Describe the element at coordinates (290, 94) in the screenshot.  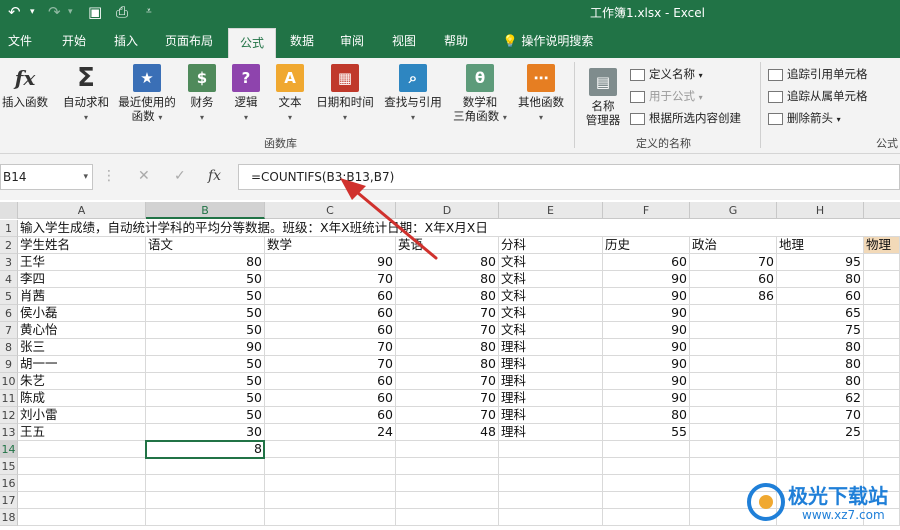
I see `text-button: A 文本 ▾` at that location.